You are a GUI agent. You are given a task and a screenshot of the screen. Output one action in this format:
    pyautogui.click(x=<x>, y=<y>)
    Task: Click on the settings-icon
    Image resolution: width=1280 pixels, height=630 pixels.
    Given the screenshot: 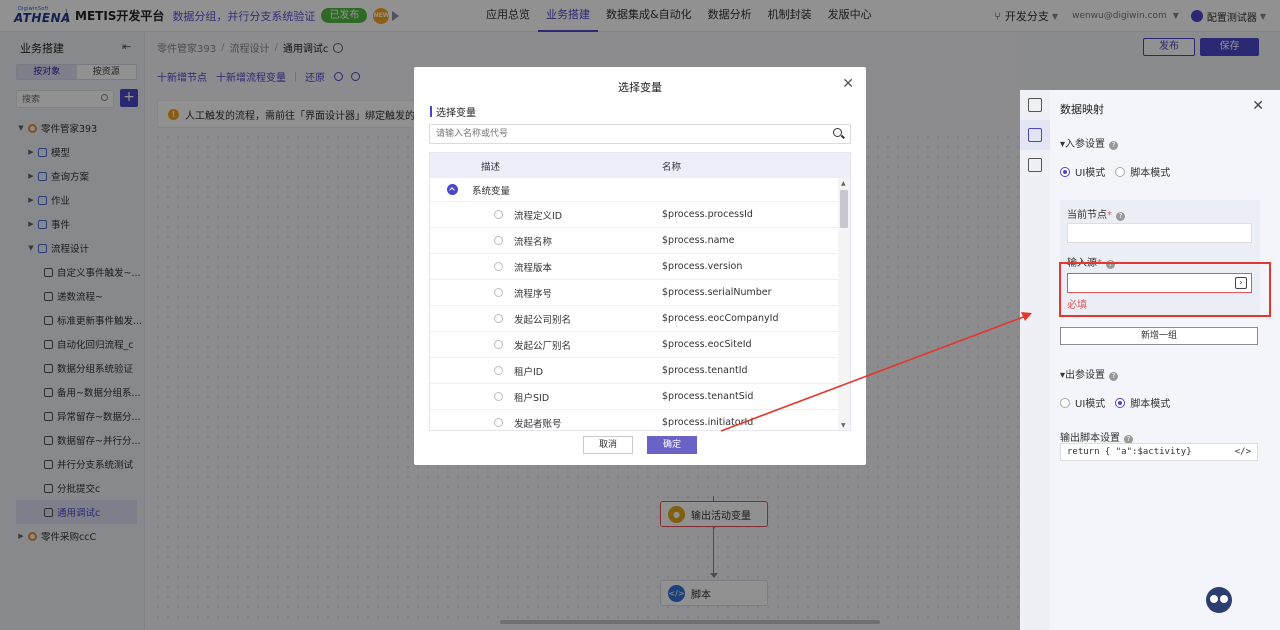 What is the action you would take?
    pyautogui.click(x=1035, y=165)
    